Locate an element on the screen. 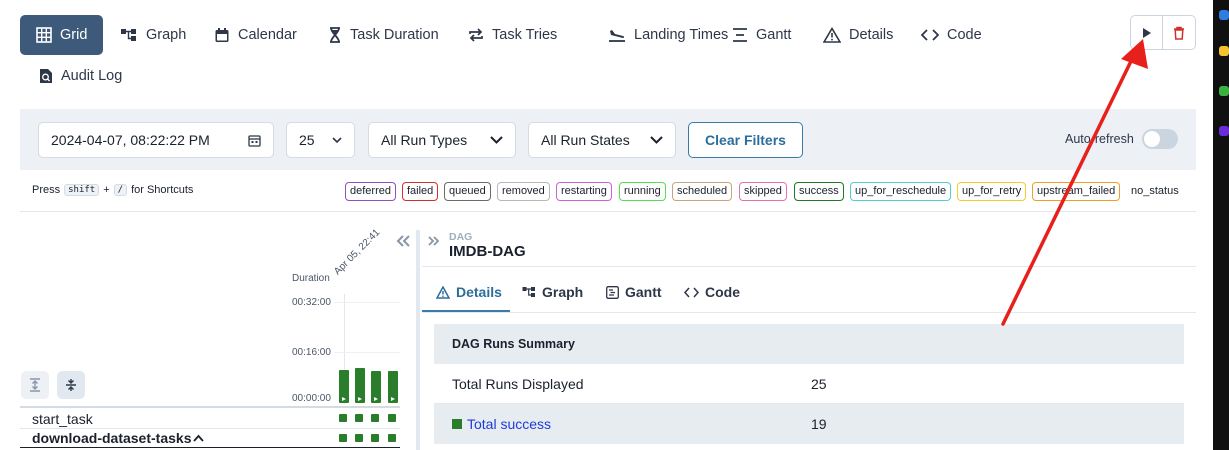  shortcut-plus: + is located at coordinates (106, 190).